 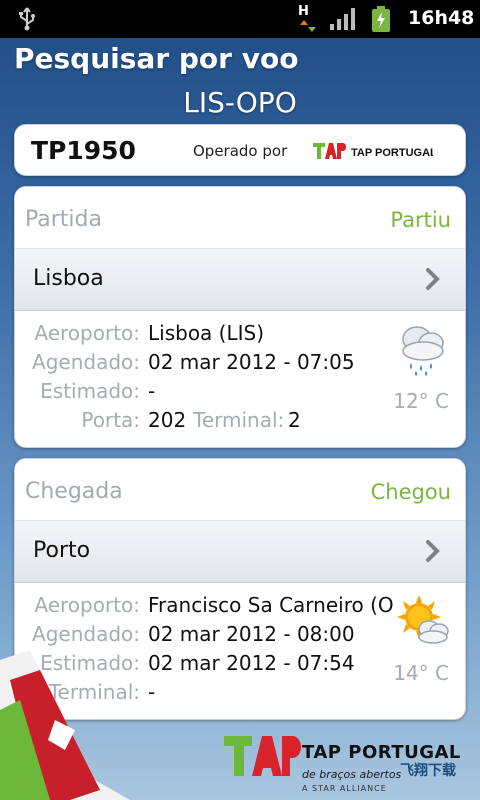 What do you see at coordinates (240, 218) in the screenshot?
I see `departure-header: Partida Partiu` at bounding box center [240, 218].